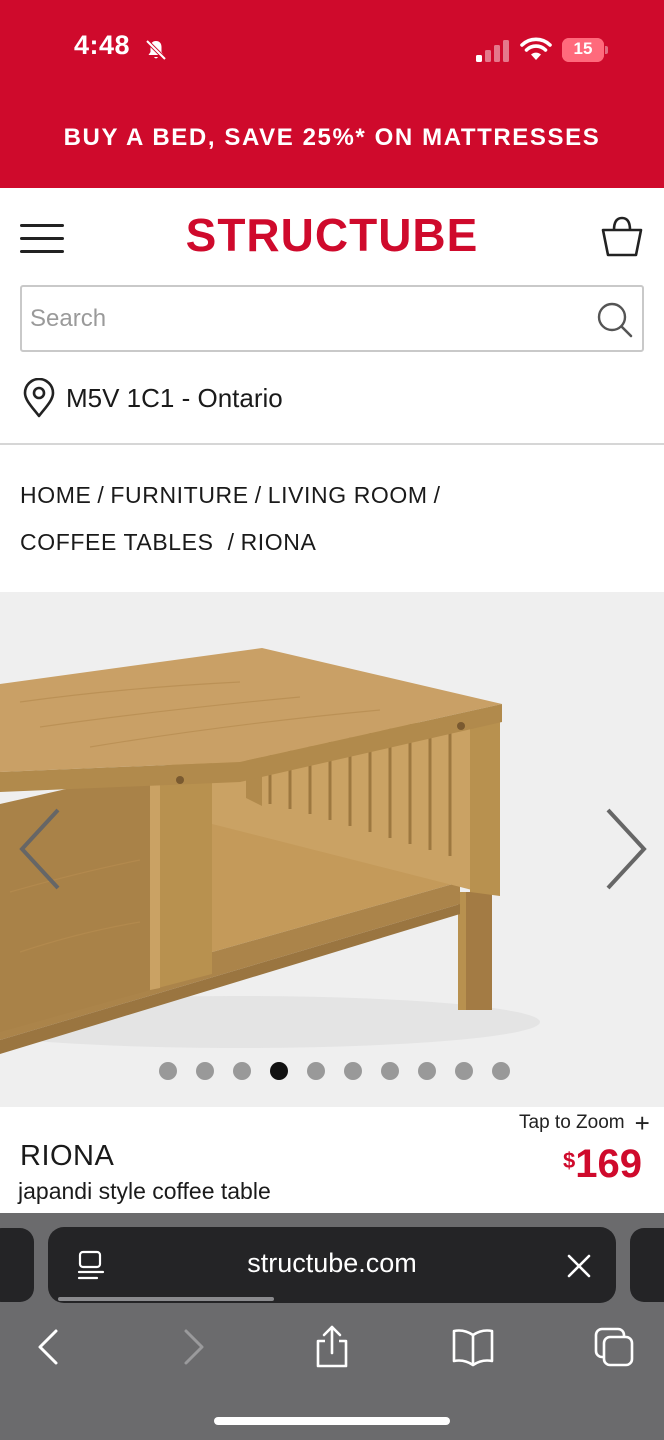 This screenshot has width=664, height=1440. I want to click on address-bar: structube.com, so click(332, 1265).